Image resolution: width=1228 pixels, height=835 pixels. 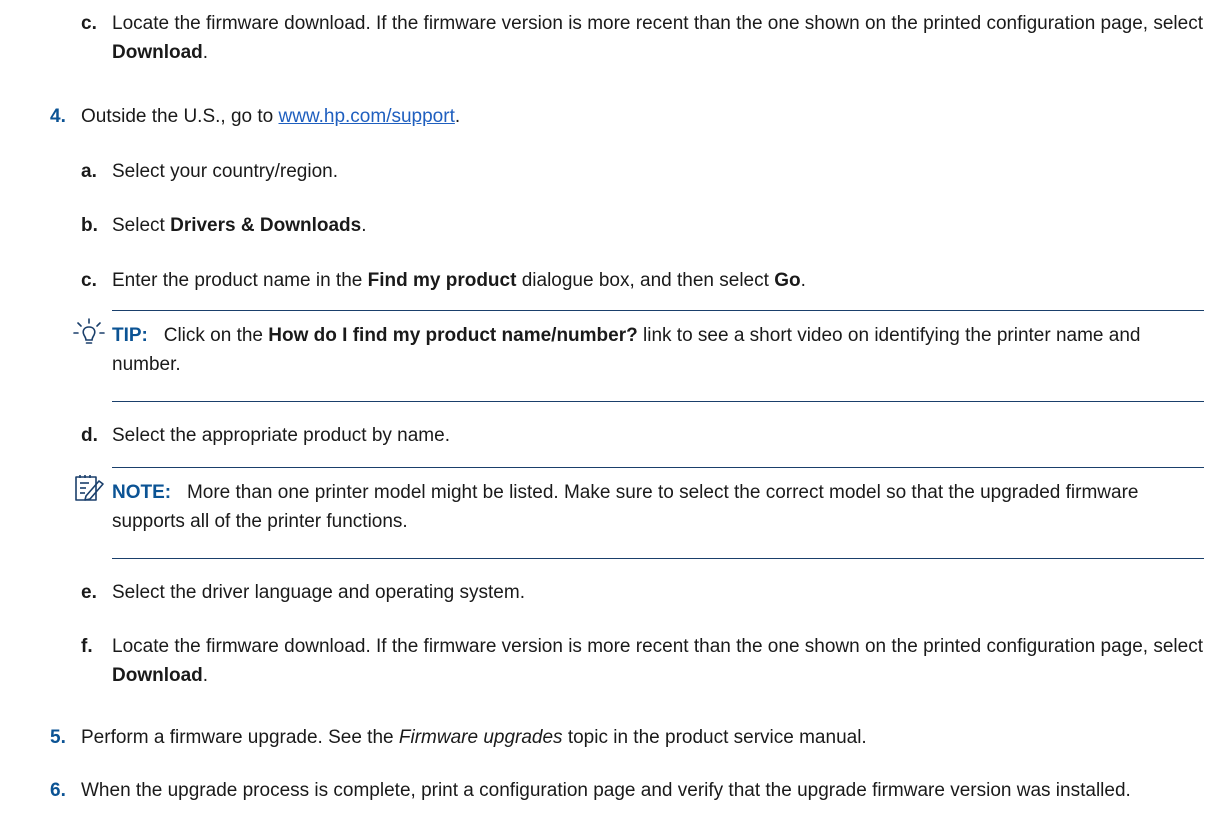 What do you see at coordinates (141, 225) in the screenshot?
I see `step-4b-part1: Select` at bounding box center [141, 225].